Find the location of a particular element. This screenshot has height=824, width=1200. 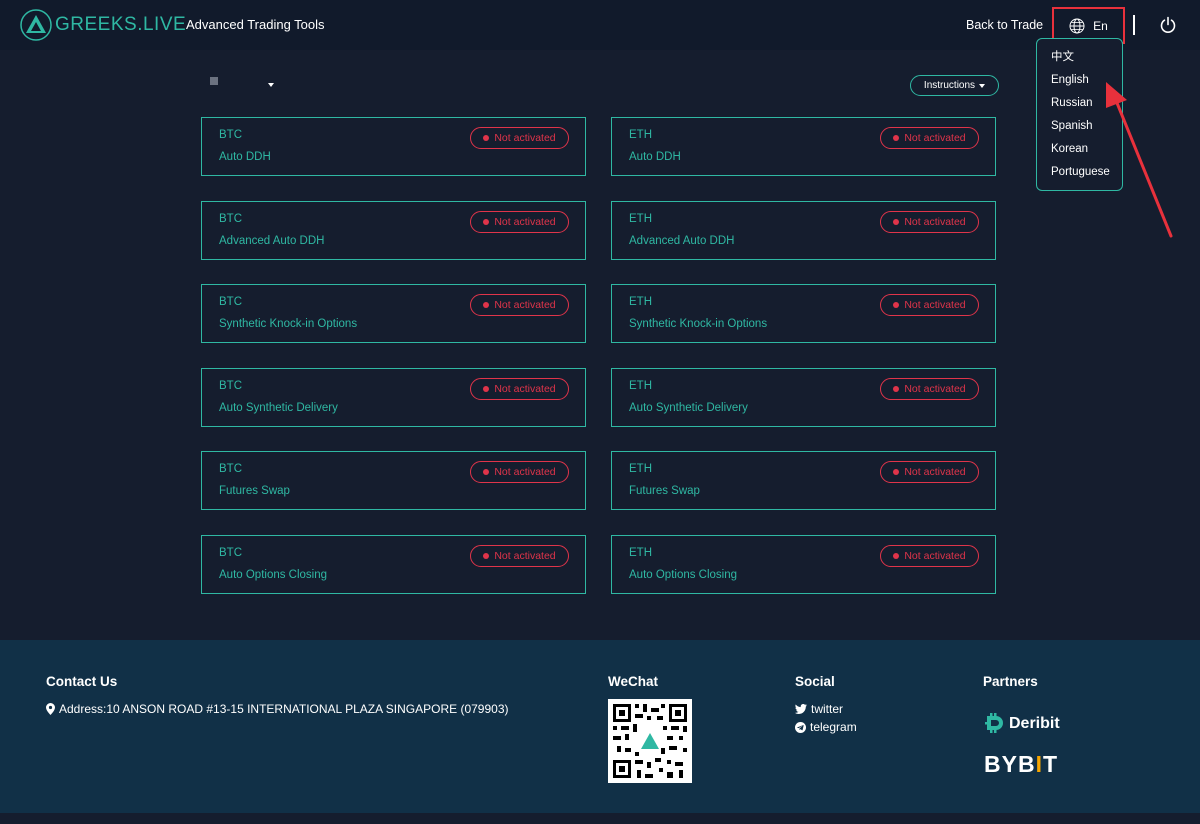

tool-card: BTC Auto Options Closing Not activated is located at coordinates (393, 564).